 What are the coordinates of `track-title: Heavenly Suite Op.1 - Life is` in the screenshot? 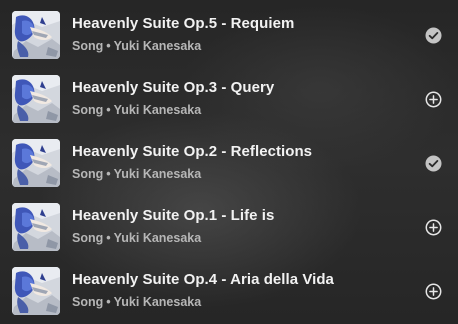 It's located at (173, 215).